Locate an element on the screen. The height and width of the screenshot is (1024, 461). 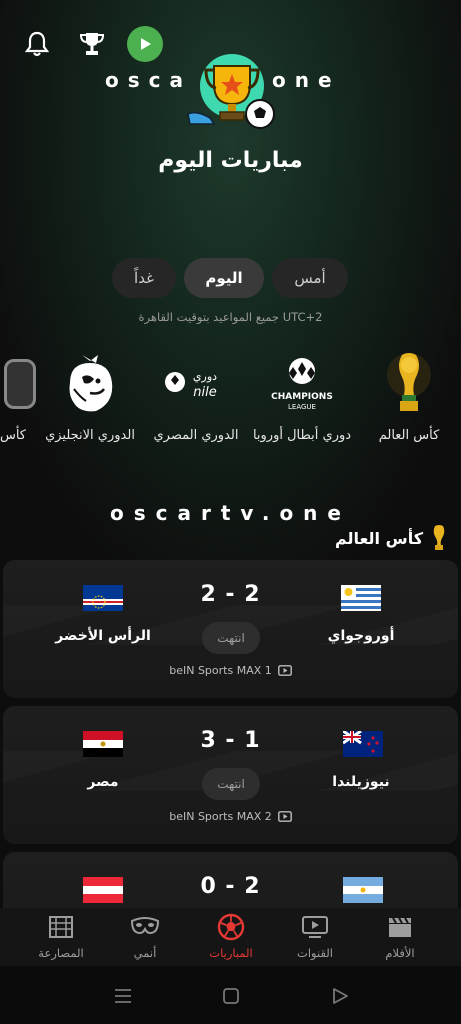
match-channel: beIN Sports MAX 1 is located at coordinates (230, 670).